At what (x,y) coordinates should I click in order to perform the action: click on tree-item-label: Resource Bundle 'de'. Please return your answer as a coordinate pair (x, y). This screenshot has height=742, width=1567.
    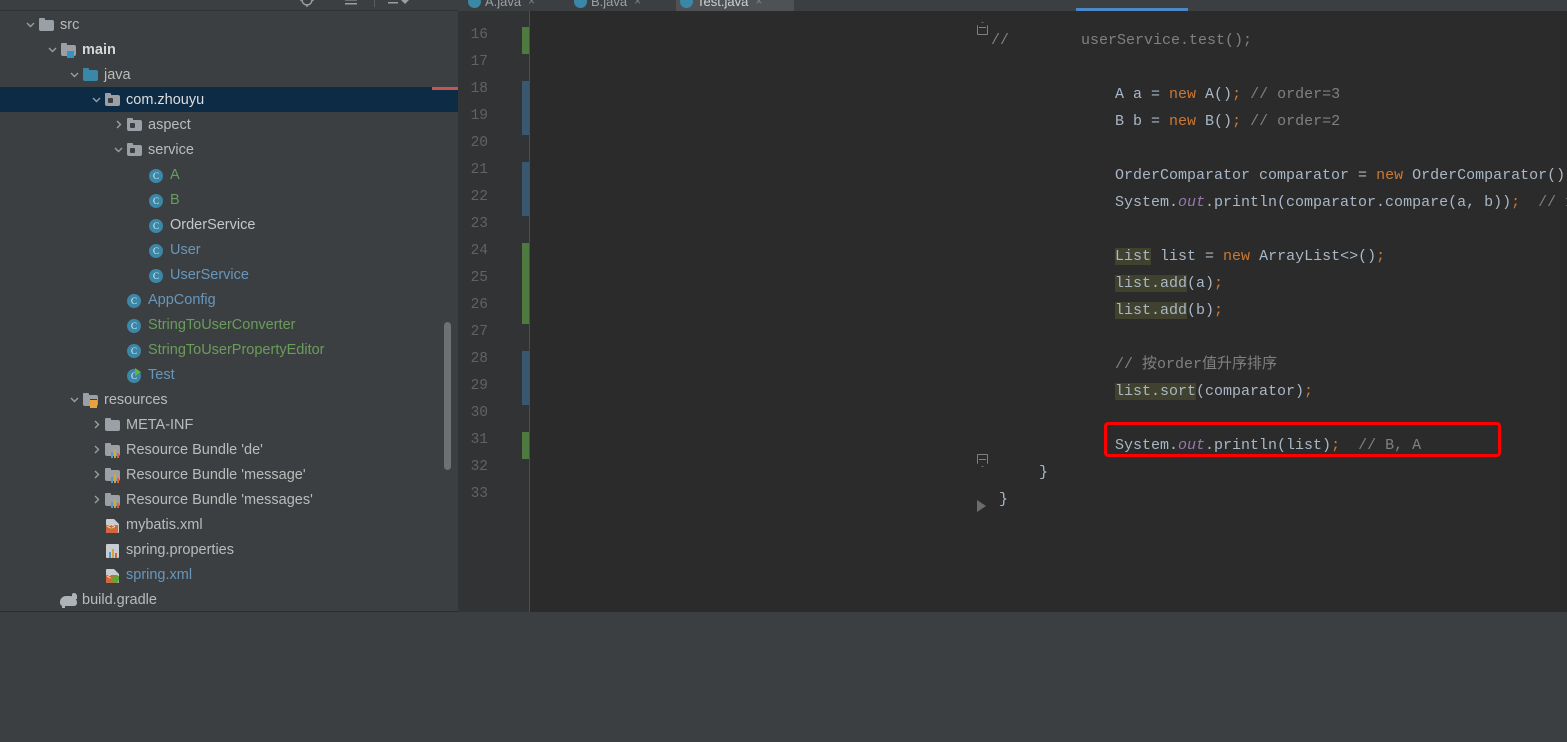
    Looking at the image, I should click on (194, 449).